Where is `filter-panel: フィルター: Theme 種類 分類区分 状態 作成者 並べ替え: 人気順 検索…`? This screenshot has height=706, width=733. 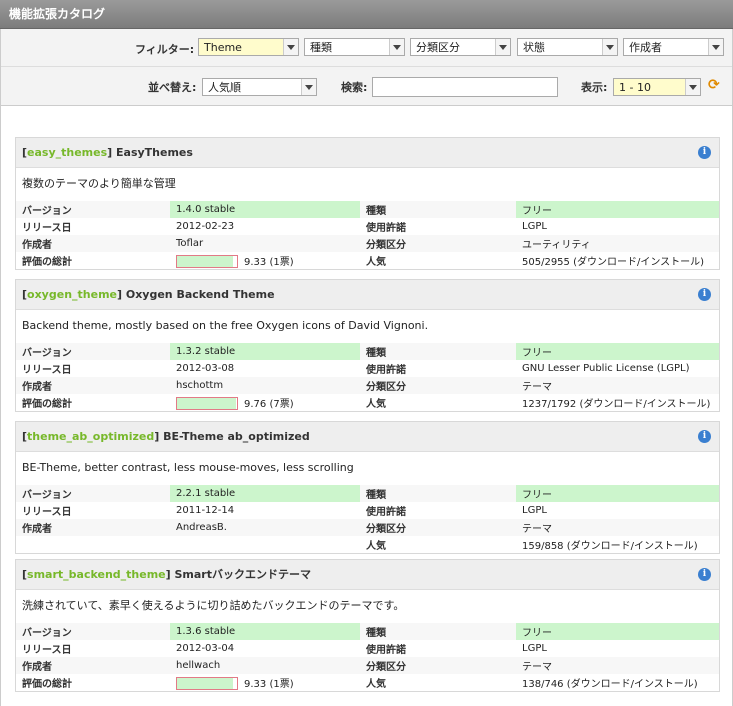
filter-panel: フィルター: Theme 種類 分類区分 状態 作成者 並べ替え: 人気順 検索… is located at coordinates (366, 67).